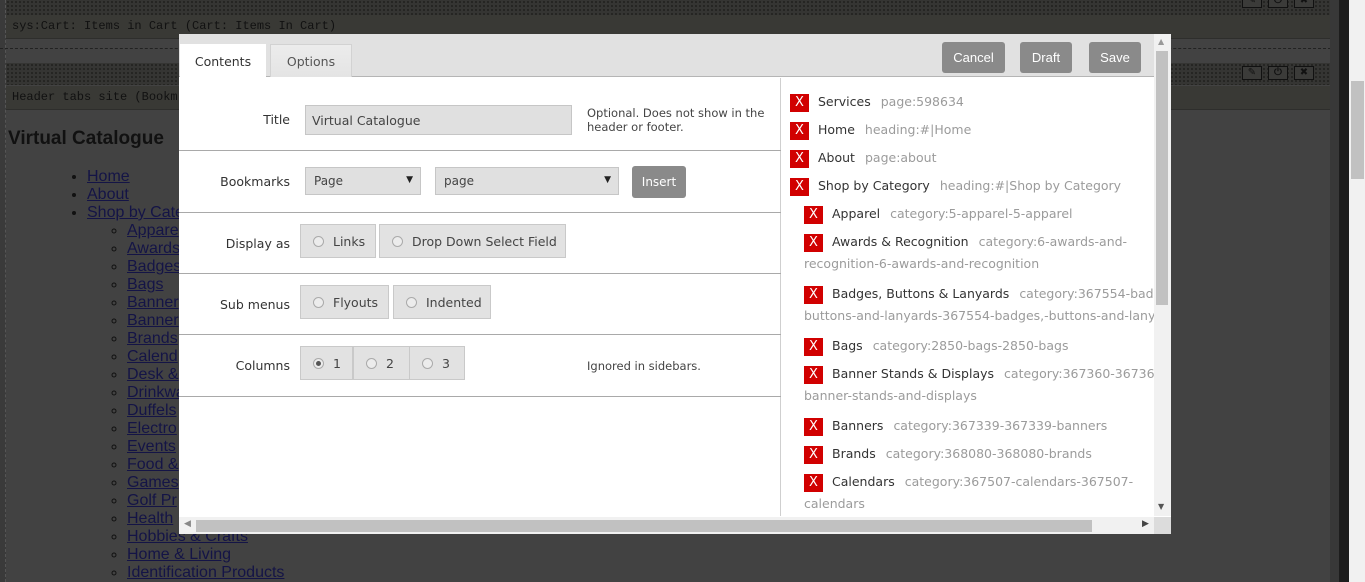 Image resolution: width=1365 pixels, height=582 pixels. What do you see at coordinates (973, 57) in the screenshot?
I see `cancel-button: Cancel` at bounding box center [973, 57].